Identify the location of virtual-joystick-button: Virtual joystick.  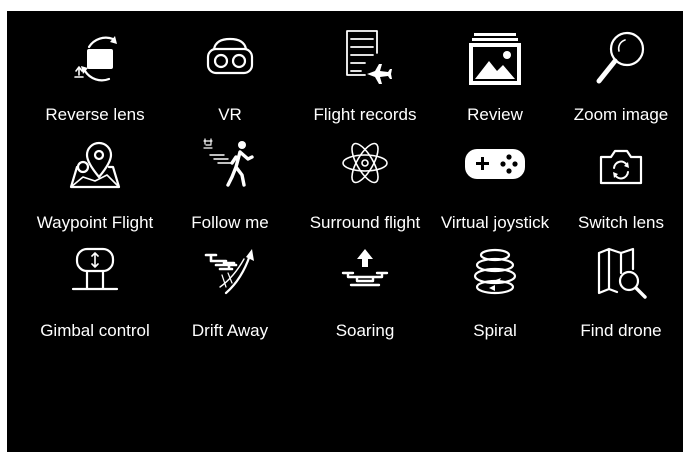
(495, 185).